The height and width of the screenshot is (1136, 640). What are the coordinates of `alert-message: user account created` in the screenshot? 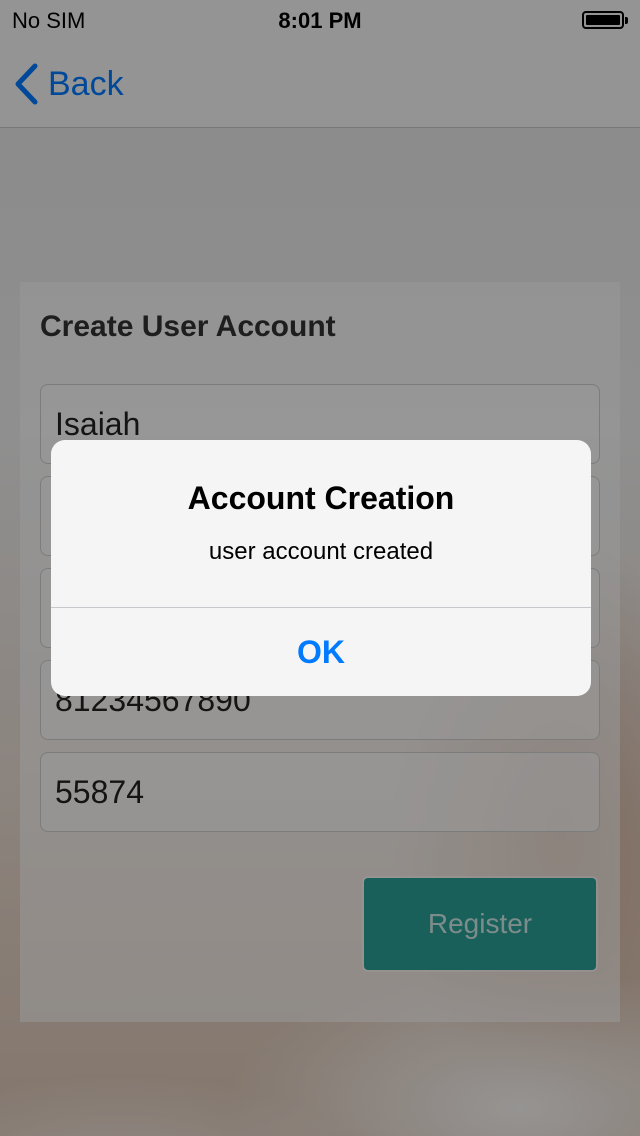 It's located at (321, 551).